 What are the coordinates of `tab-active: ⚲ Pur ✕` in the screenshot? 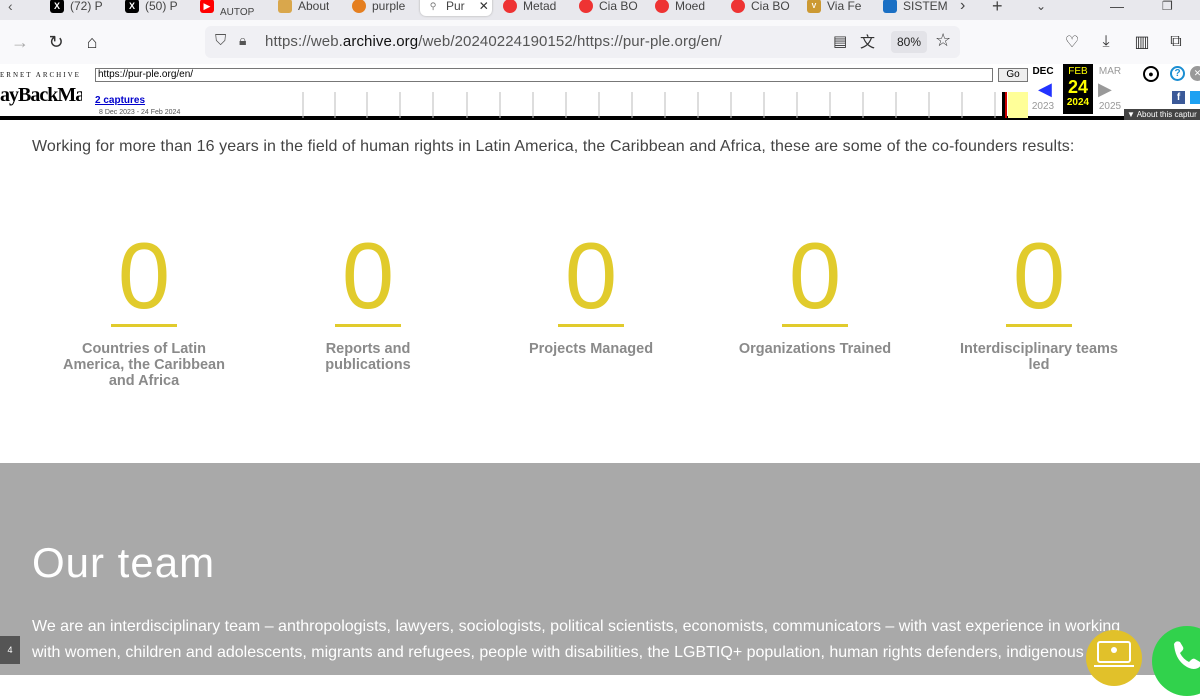 It's located at (456, 8).